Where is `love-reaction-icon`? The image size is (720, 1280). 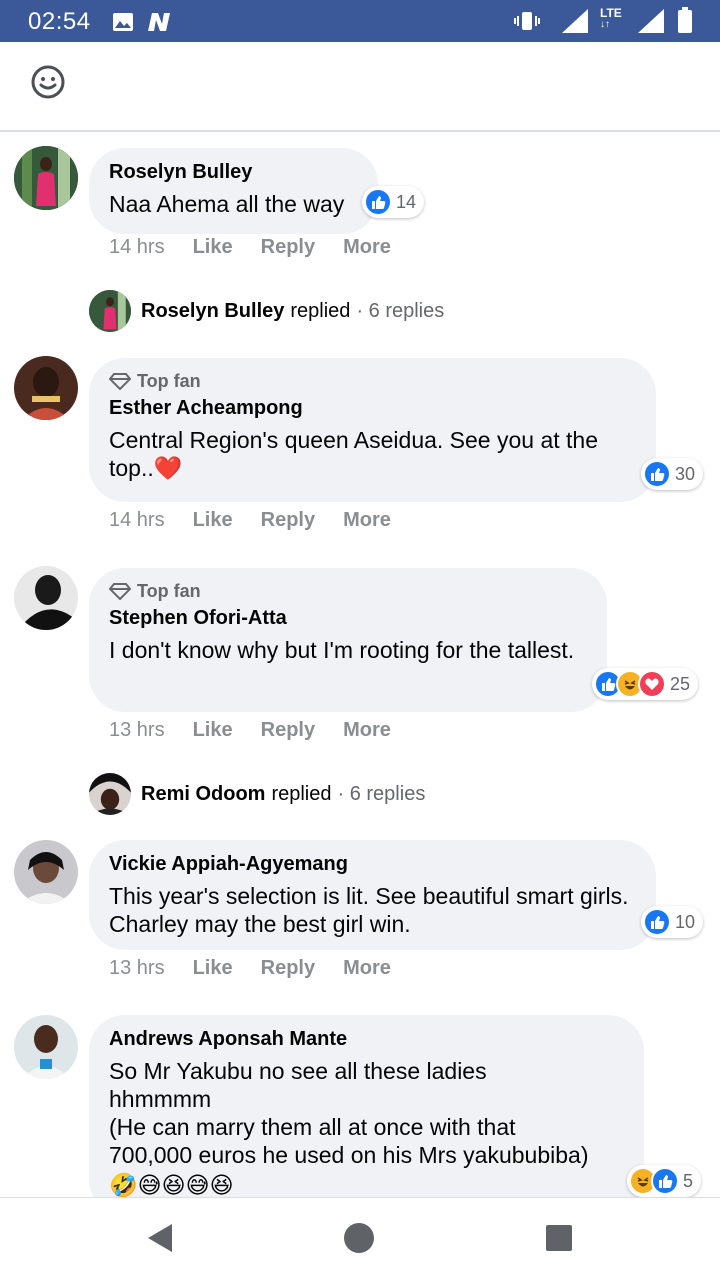
love-reaction-icon is located at coordinates (652, 684).